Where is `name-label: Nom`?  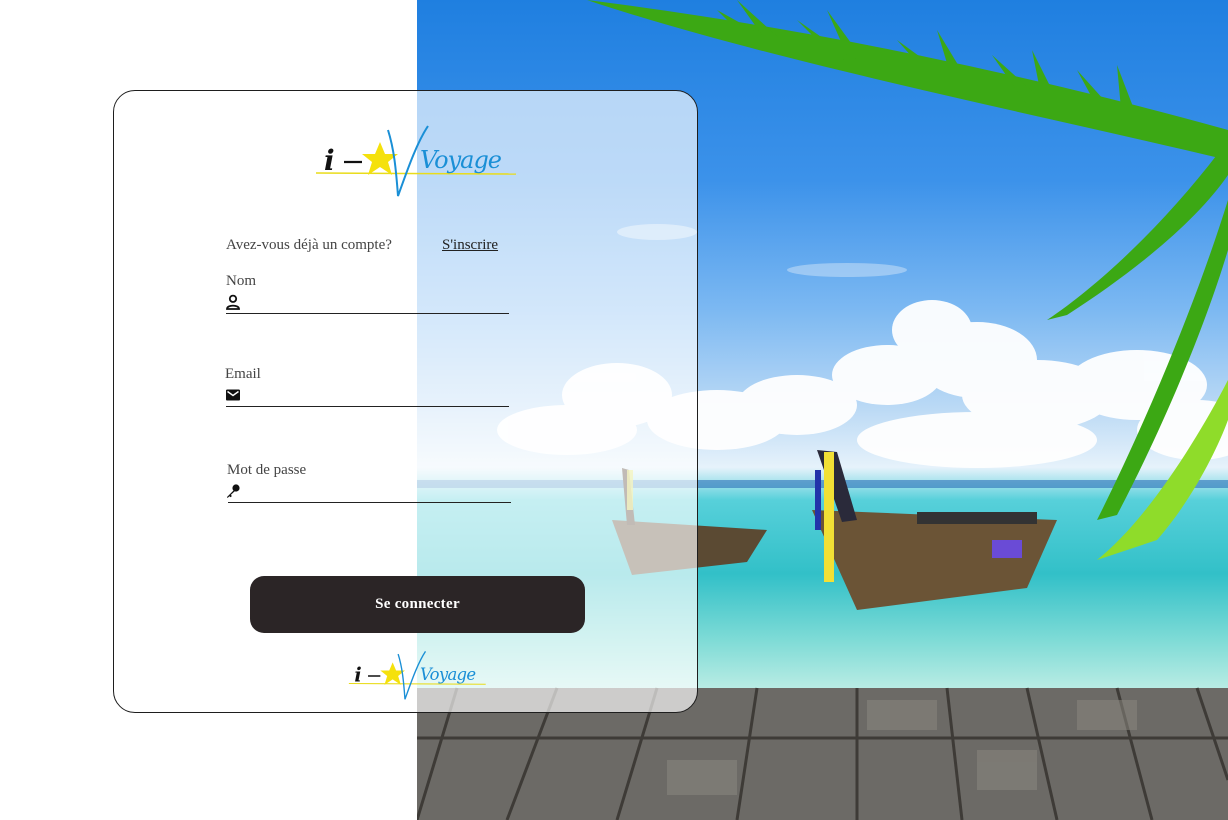
name-label: Nom is located at coordinates (241, 281).